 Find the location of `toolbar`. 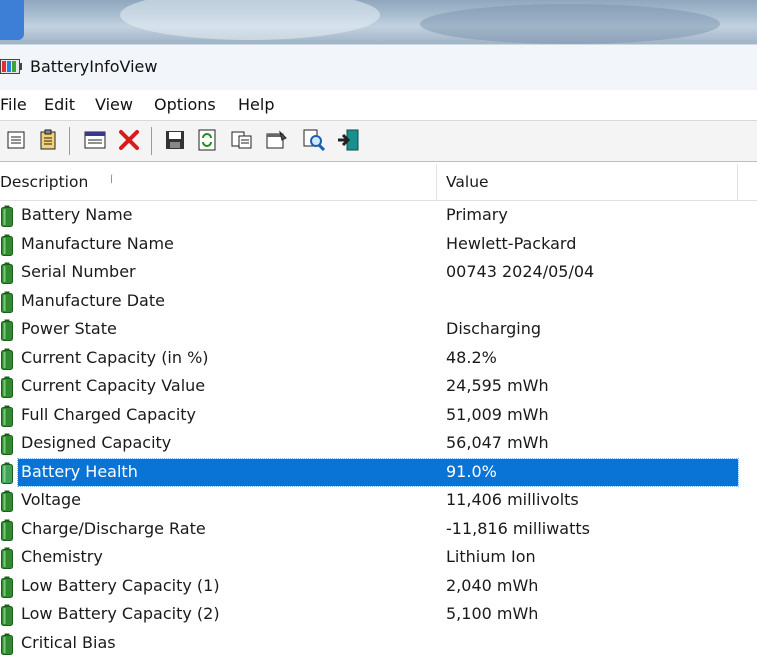

toolbar is located at coordinates (378, 141).